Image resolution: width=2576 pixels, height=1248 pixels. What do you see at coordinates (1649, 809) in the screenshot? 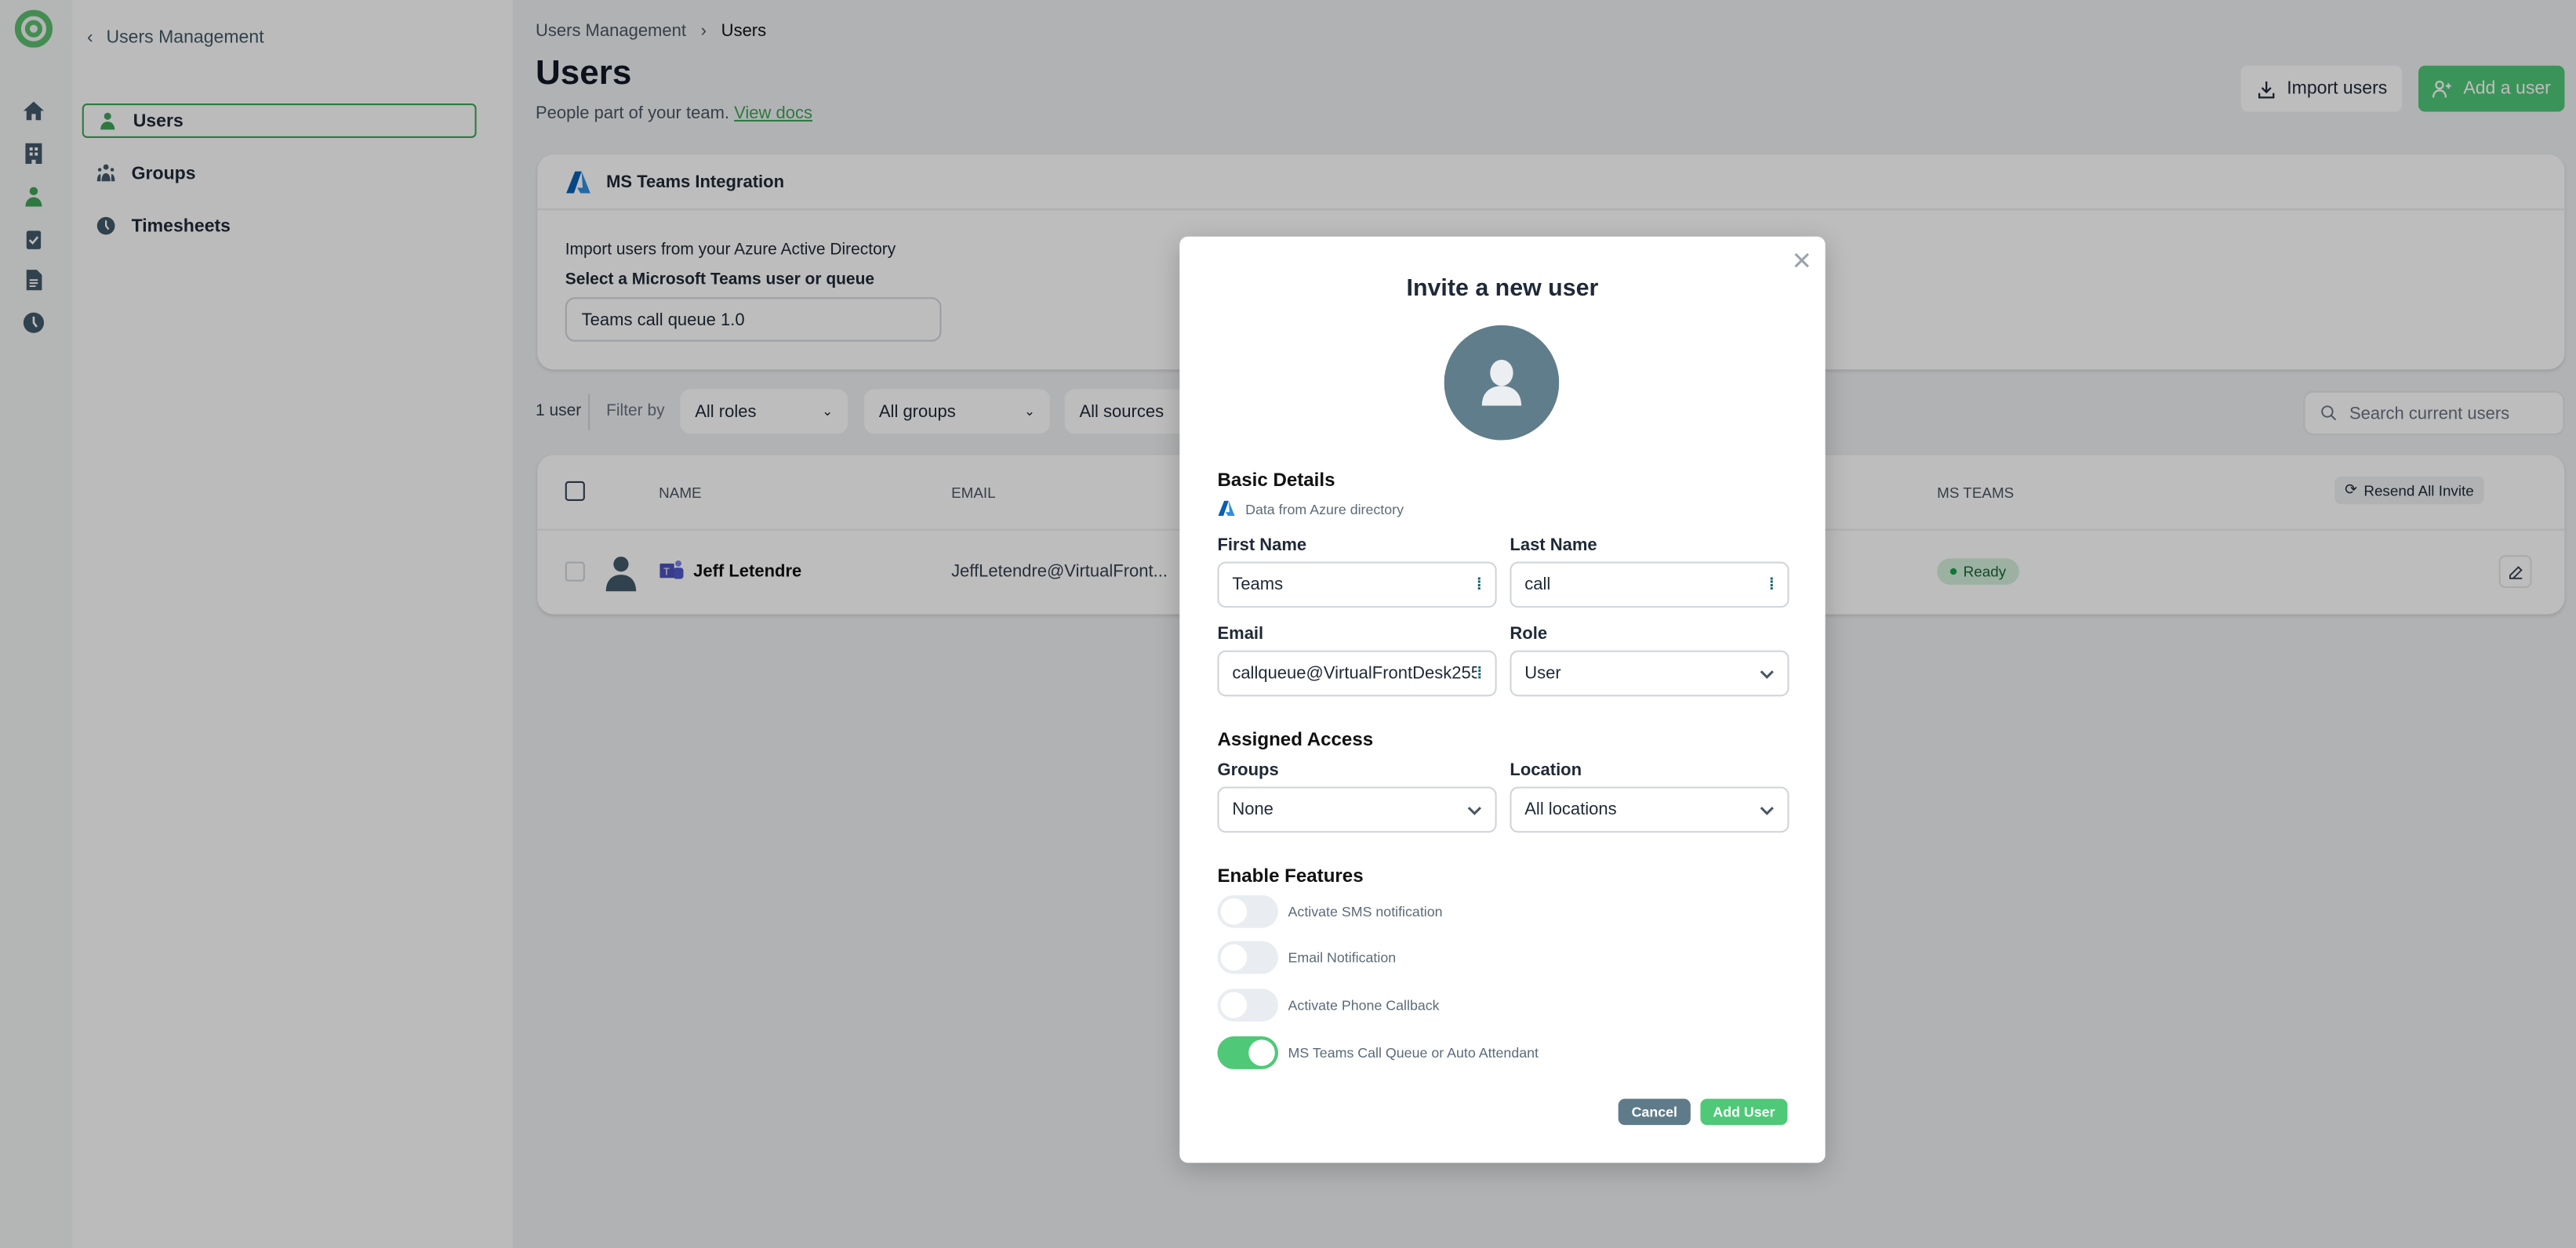
I see `location-select: All locations` at bounding box center [1649, 809].